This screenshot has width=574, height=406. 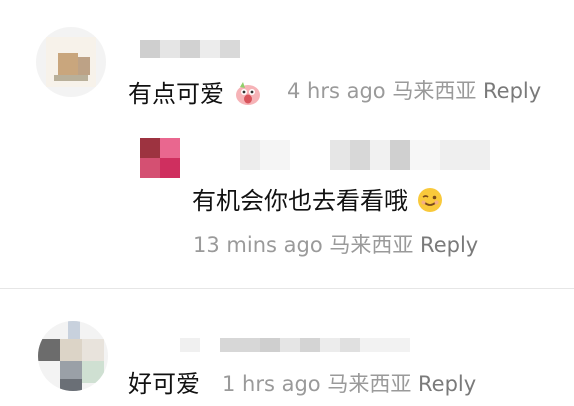 What do you see at coordinates (336, 91) in the screenshot?
I see `timestamp: 4 hrs ago` at bounding box center [336, 91].